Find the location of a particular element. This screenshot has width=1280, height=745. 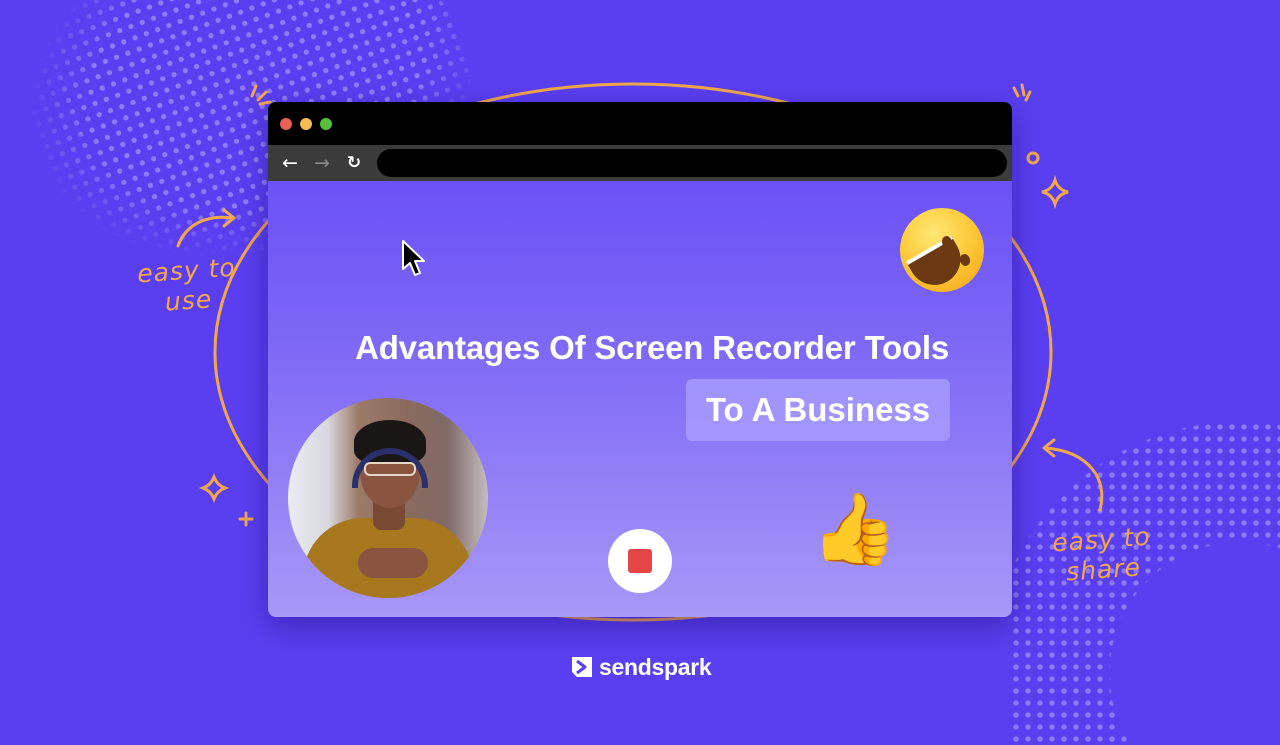

arrow-curve-right is located at coordinates (1074, 479).